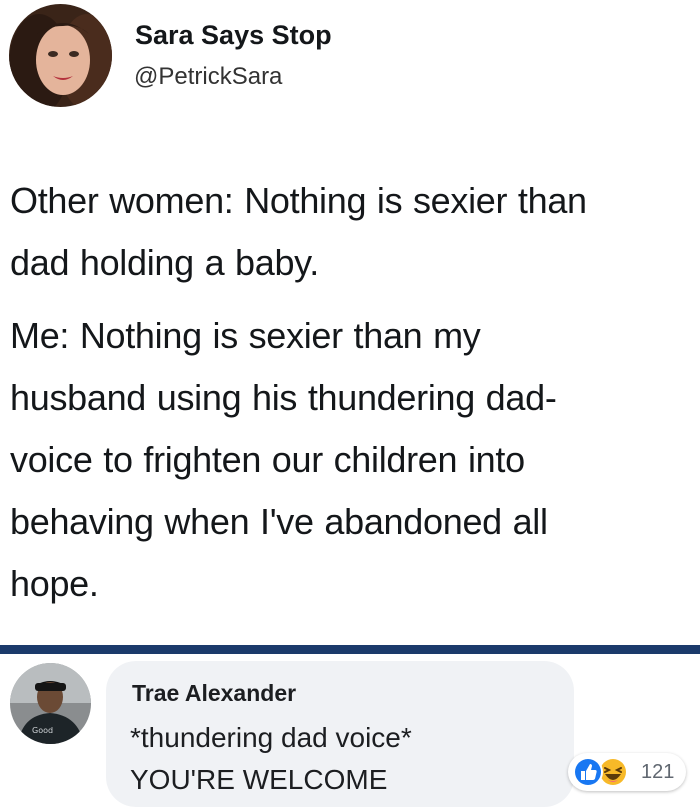 This screenshot has height=809, width=700. Describe the element at coordinates (588, 772) in the screenshot. I see `like-icon` at that location.